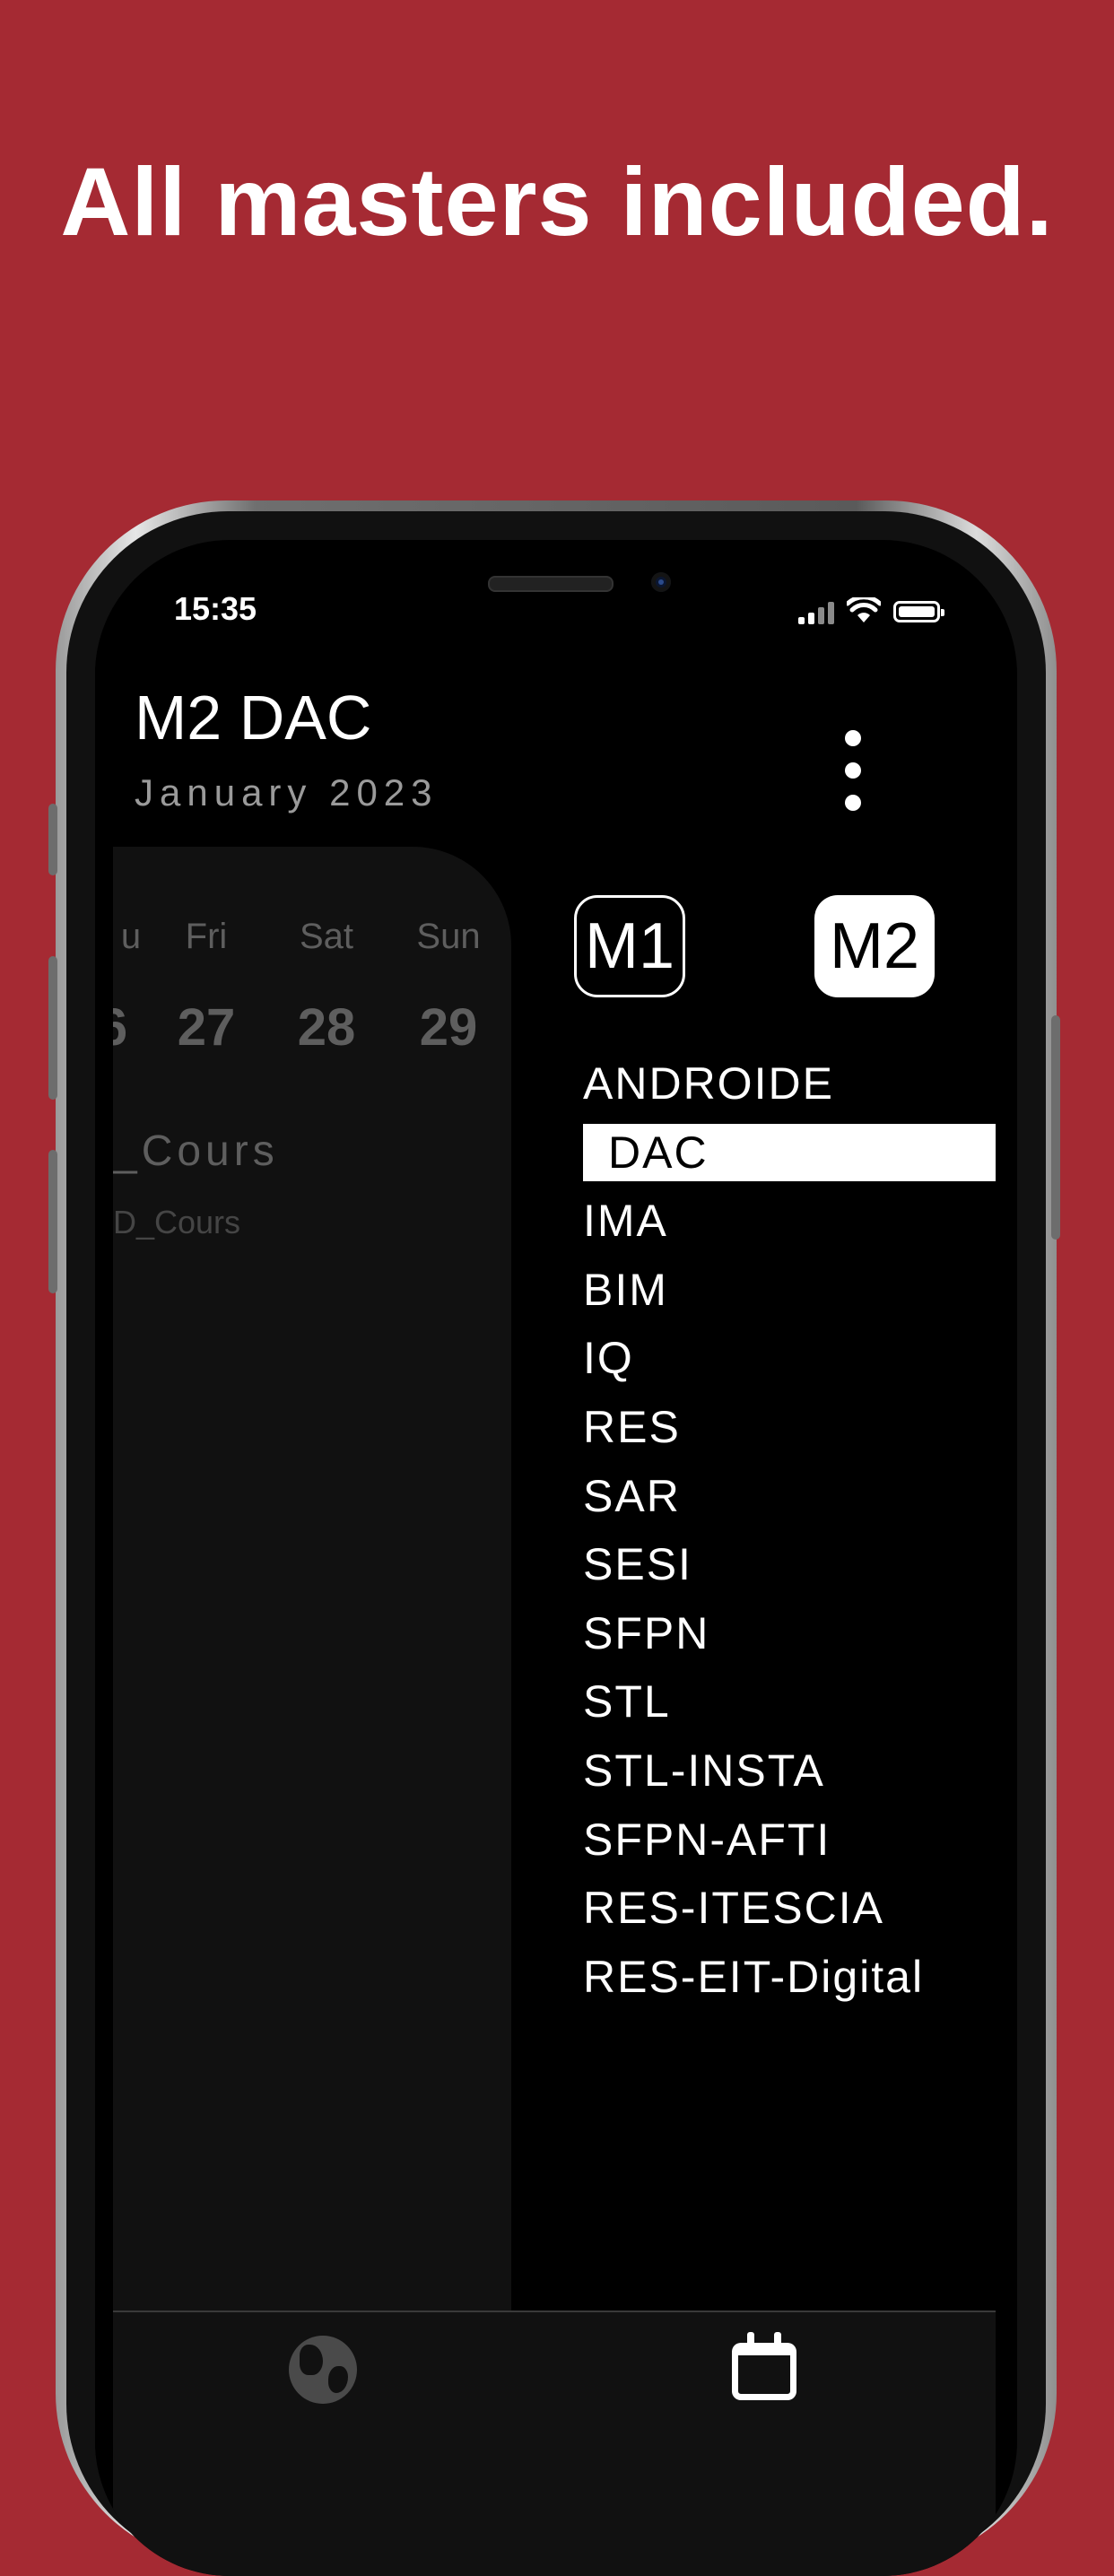  What do you see at coordinates (1055, 1127) in the screenshot?
I see `power-button` at bounding box center [1055, 1127].